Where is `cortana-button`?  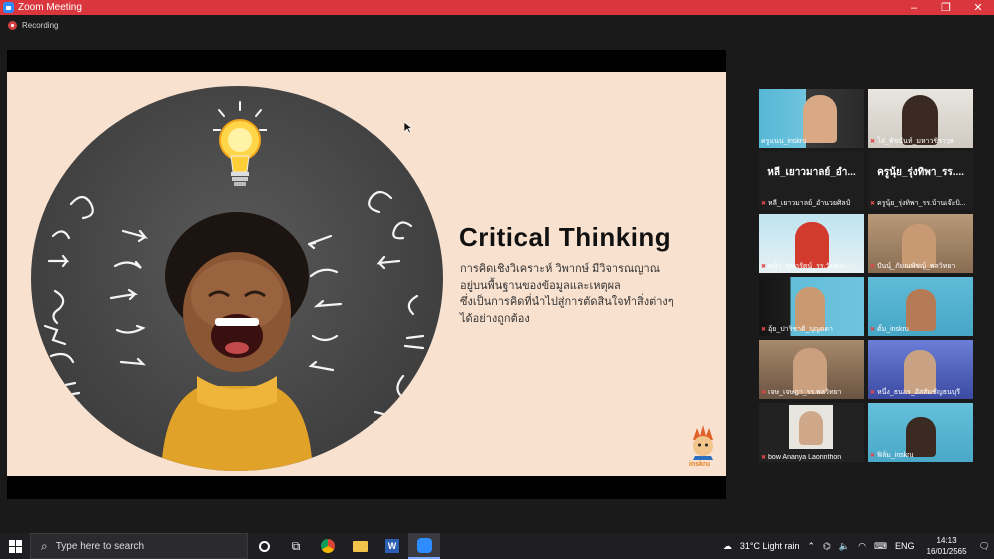
cortana-button is located at coordinates (264, 546).